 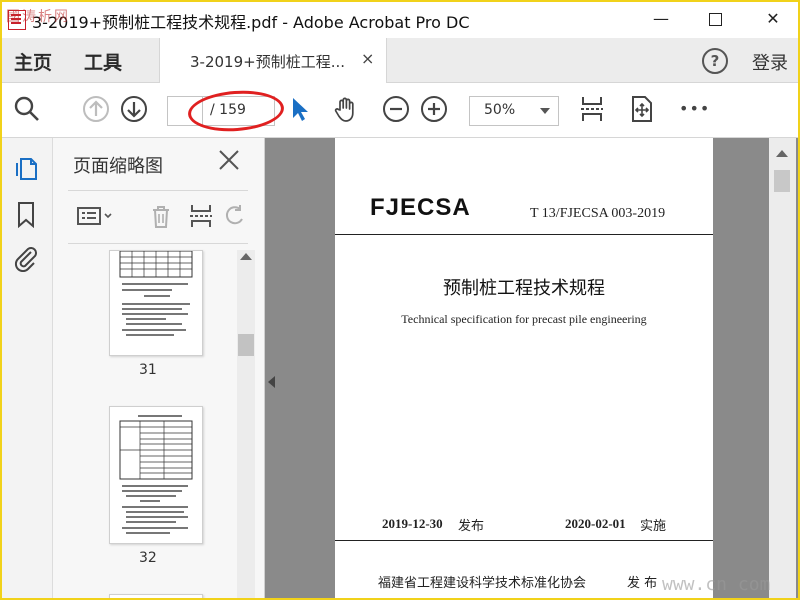 I want to click on close-icon, so click(x=229, y=160).